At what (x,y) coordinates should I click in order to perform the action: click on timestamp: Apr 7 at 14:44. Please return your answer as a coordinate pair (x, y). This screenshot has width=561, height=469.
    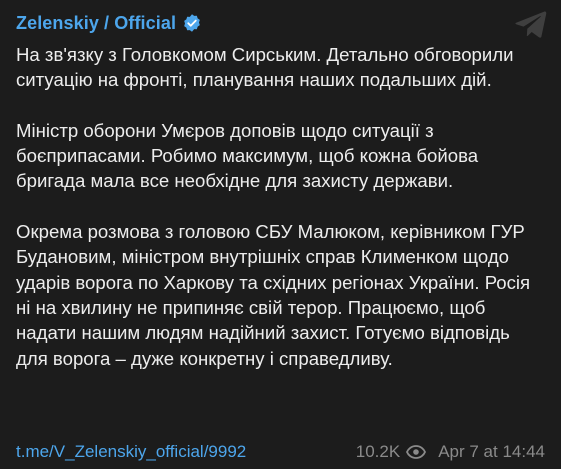
    Looking at the image, I should click on (491, 451).